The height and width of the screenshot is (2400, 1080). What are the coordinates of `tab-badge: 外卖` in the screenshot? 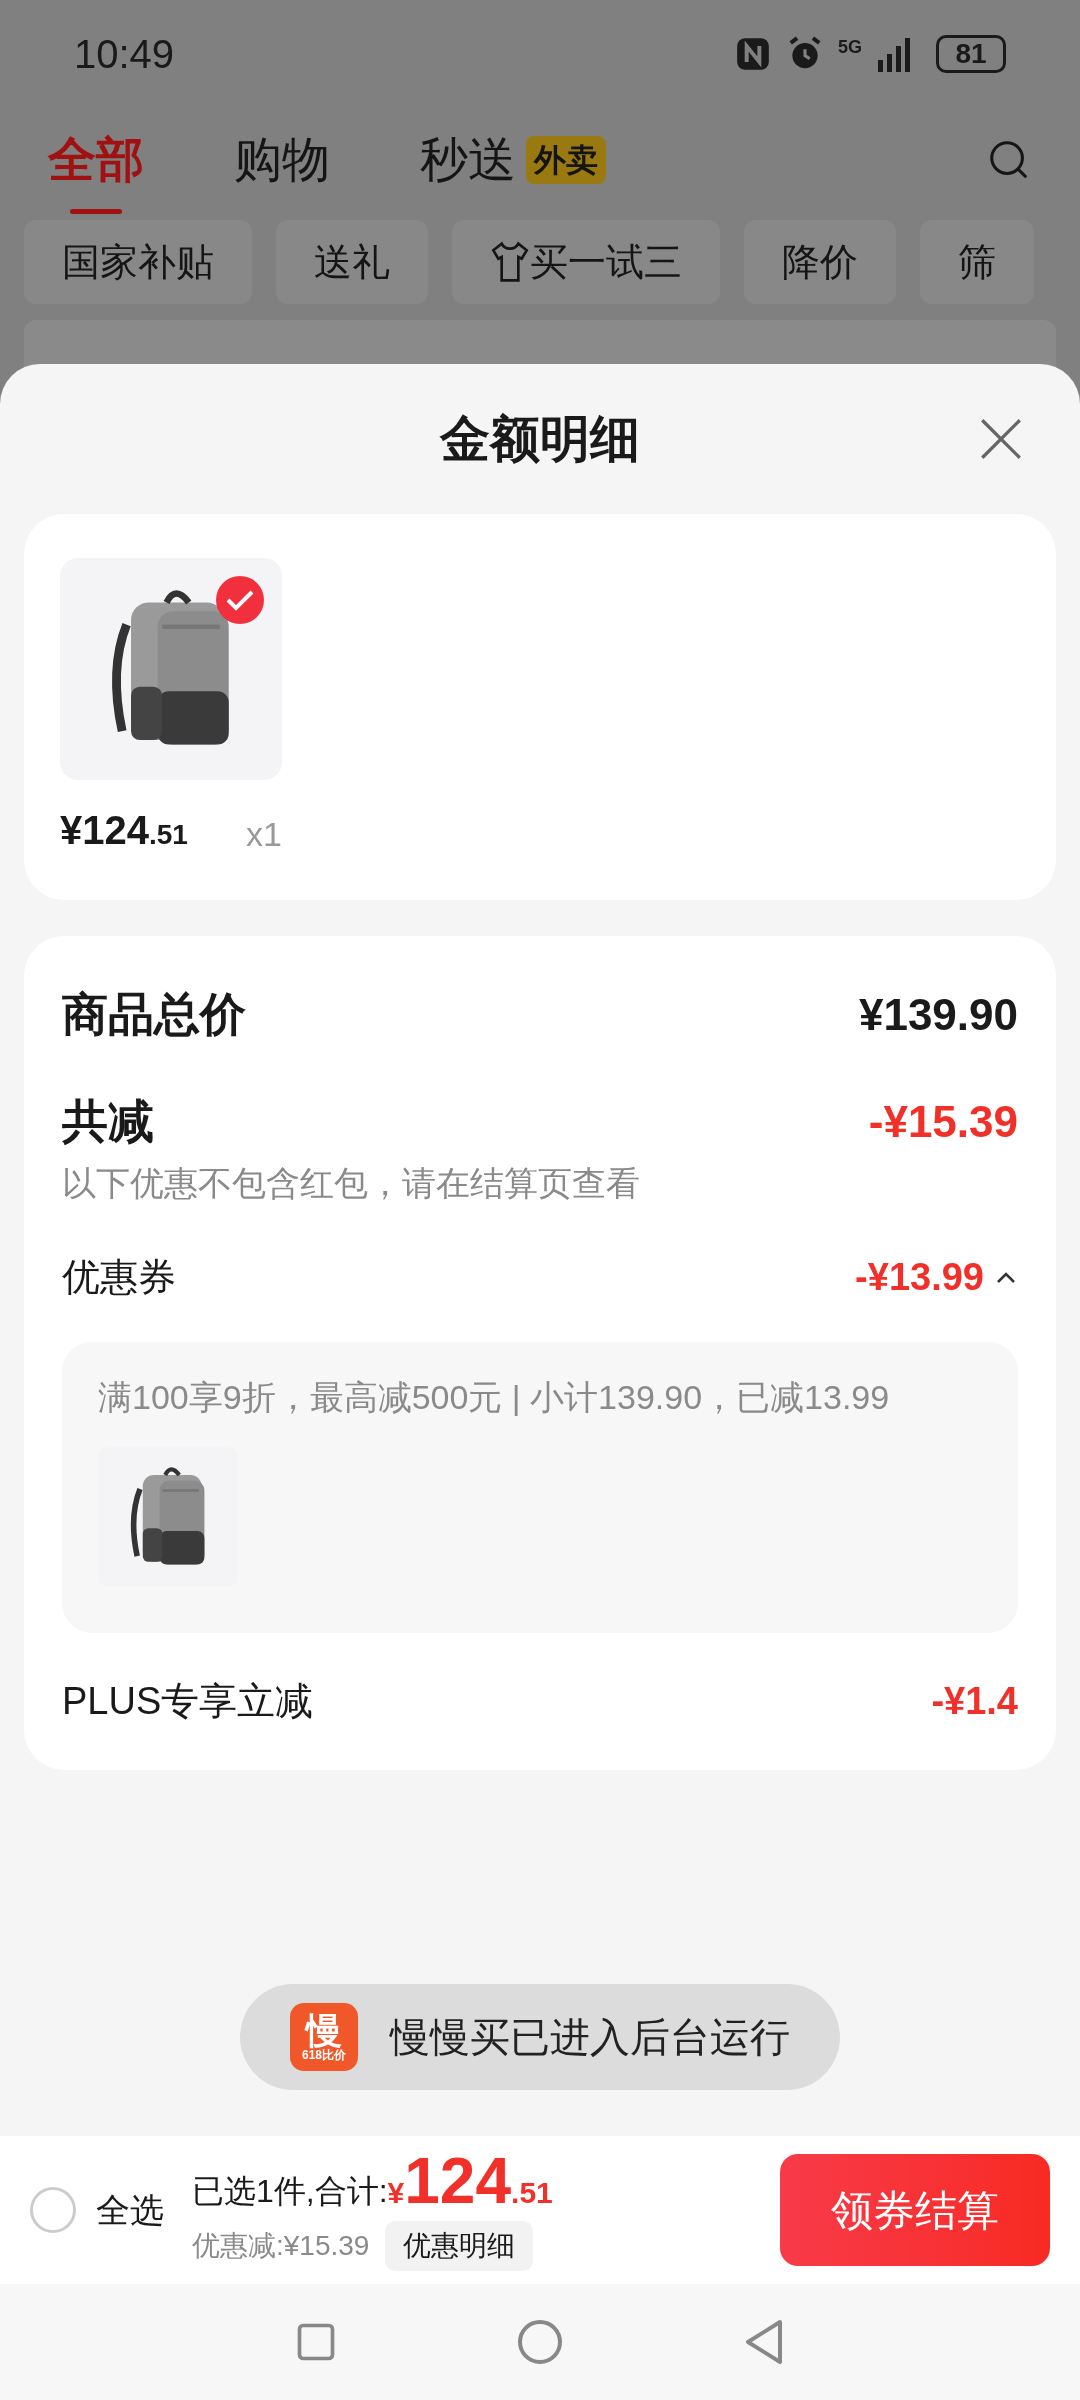 It's located at (566, 160).